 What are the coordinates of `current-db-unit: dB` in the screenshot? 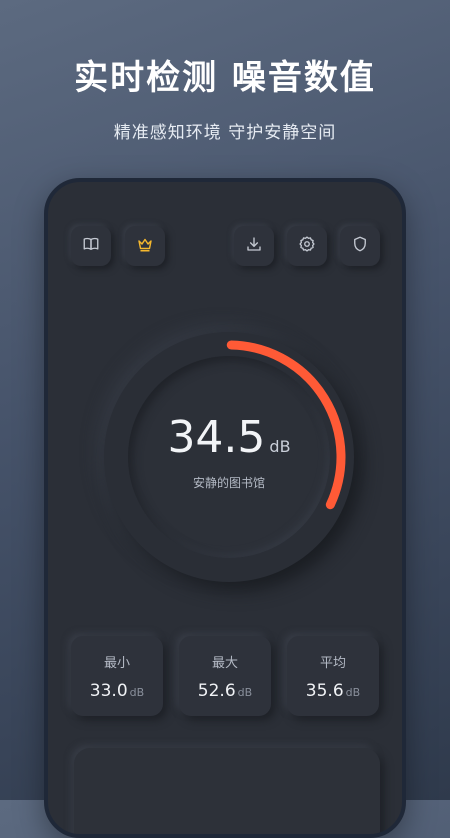 It's located at (280, 446).